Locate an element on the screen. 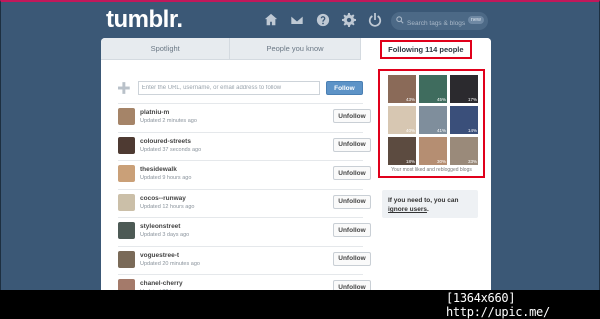 Image resolution: width=600 pixels, height=319 pixels. liked-blog-thumb: 30% is located at coordinates (433, 151).